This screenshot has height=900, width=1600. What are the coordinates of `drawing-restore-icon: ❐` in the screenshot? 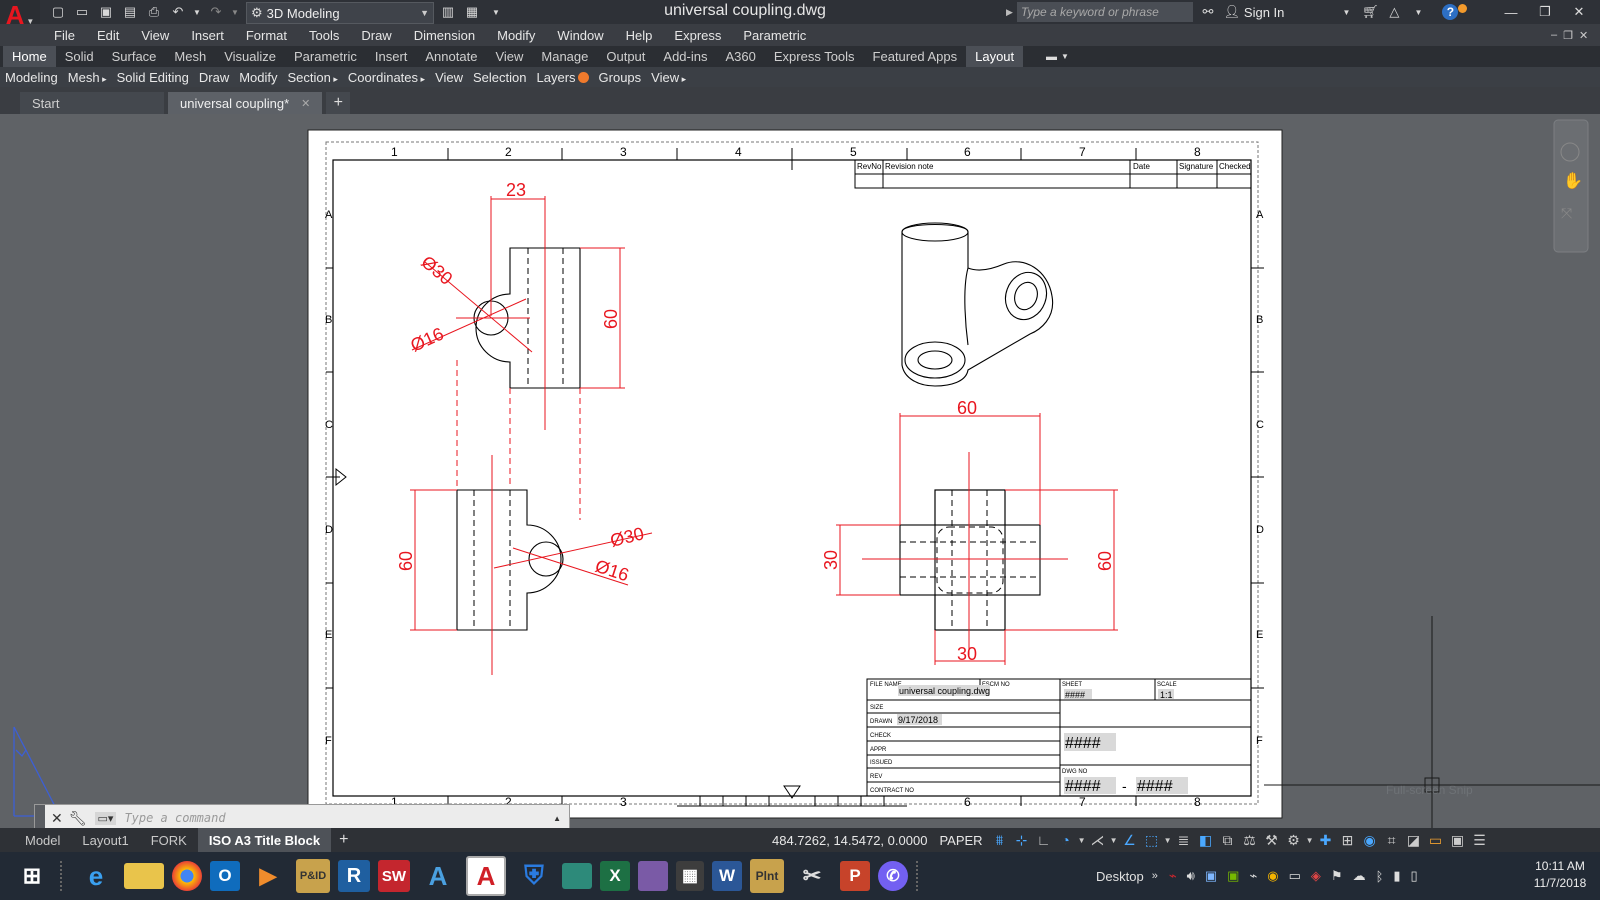 It's located at (1568, 35).